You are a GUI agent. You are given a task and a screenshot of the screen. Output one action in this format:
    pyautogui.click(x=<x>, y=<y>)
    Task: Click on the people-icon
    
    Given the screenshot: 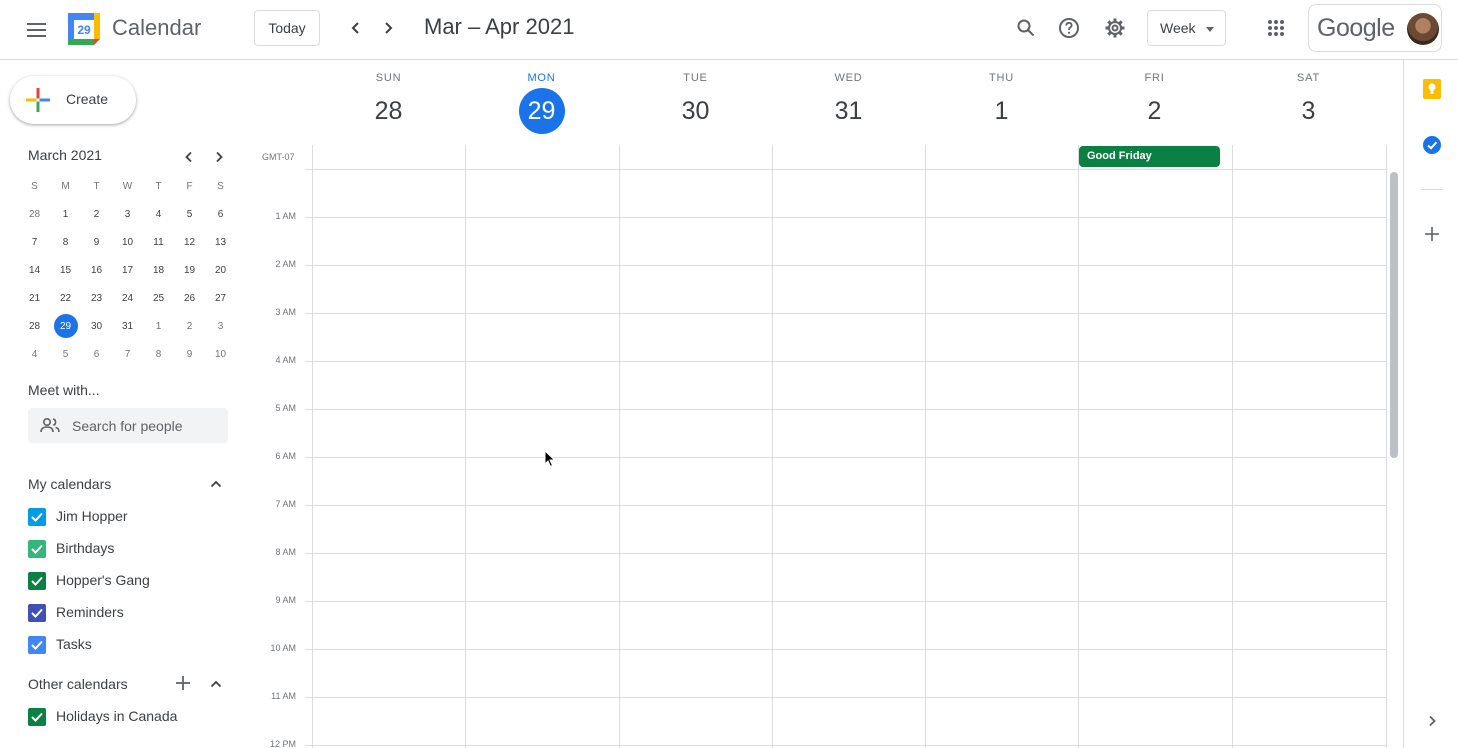 What is the action you would take?
    pyautogui.click(x=50, y=425)
    